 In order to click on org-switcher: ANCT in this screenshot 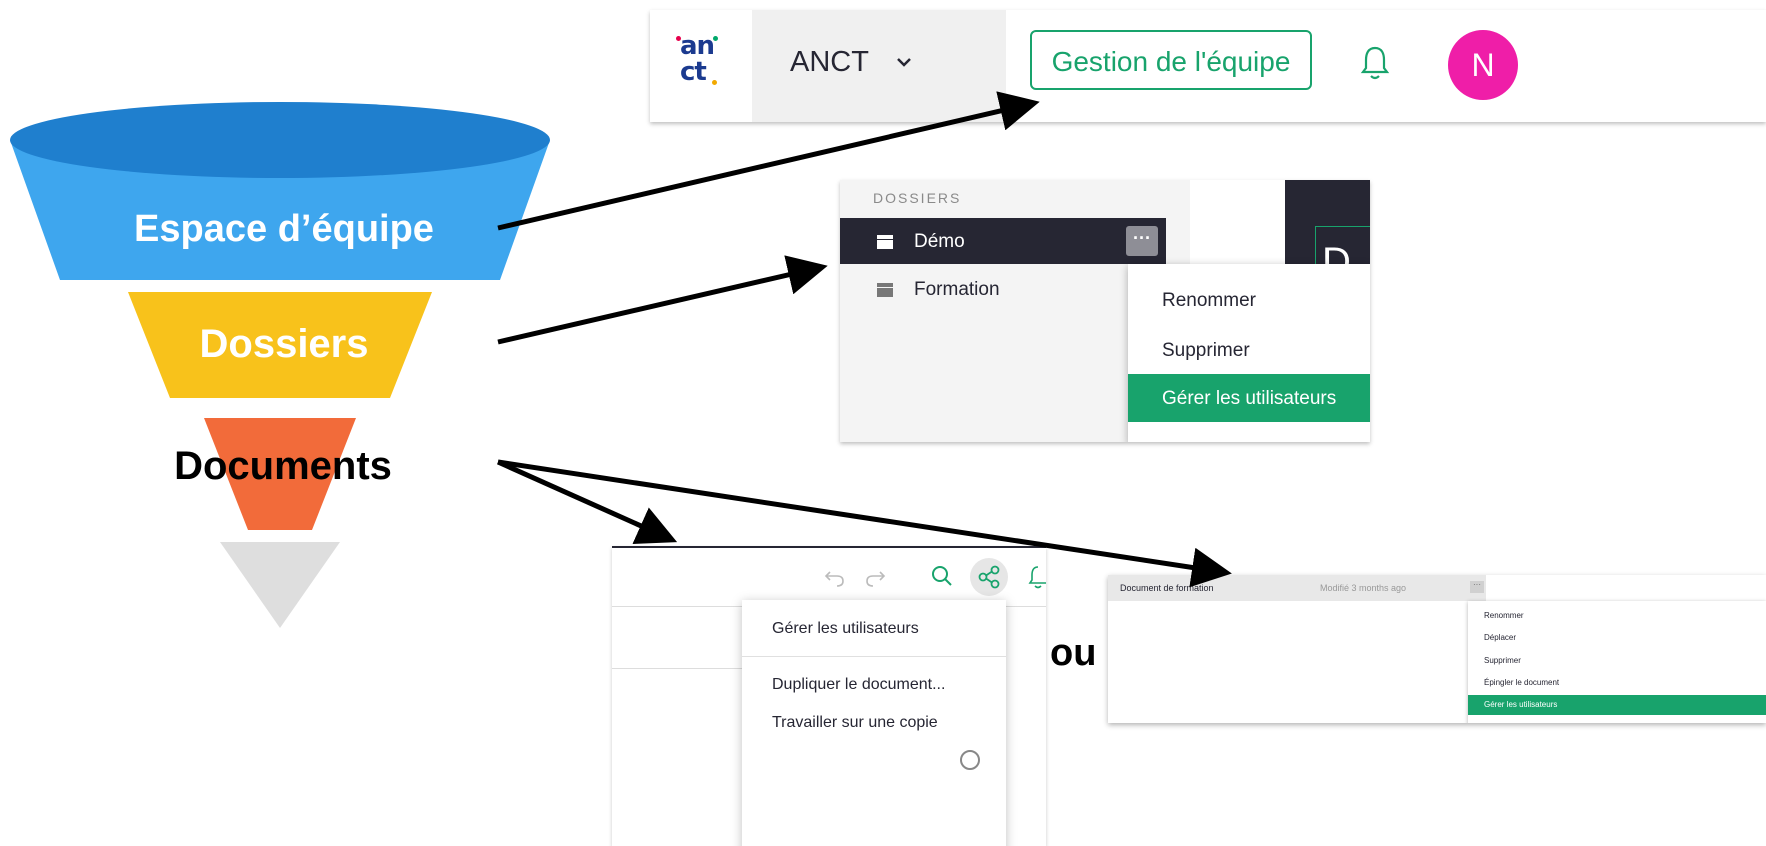, I will do `click(879, 66)`.